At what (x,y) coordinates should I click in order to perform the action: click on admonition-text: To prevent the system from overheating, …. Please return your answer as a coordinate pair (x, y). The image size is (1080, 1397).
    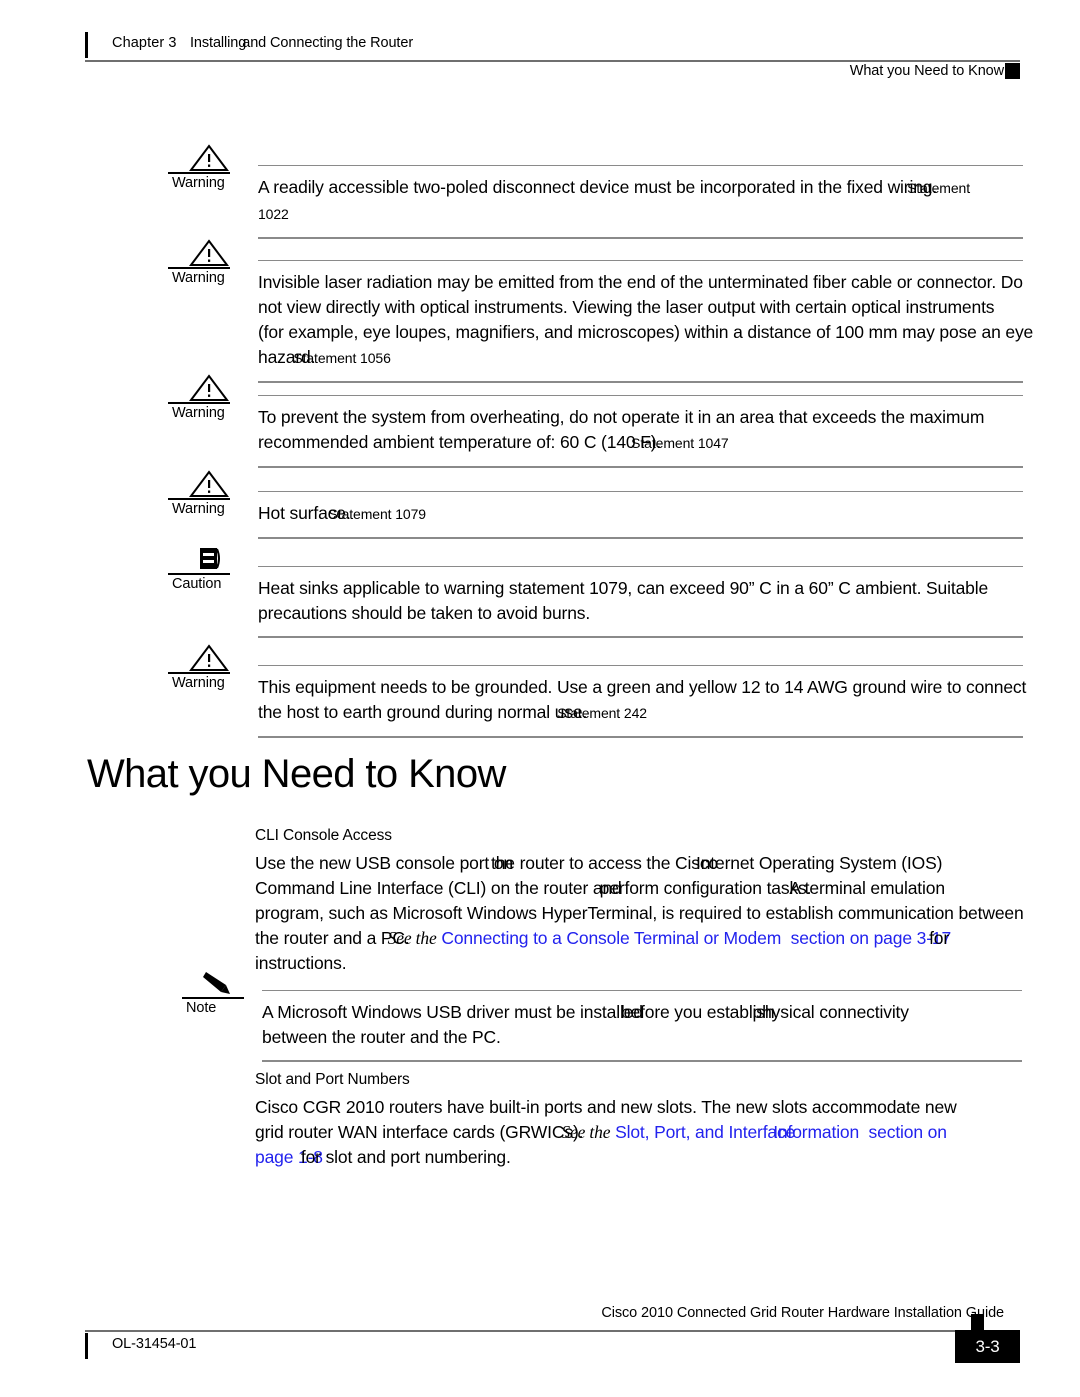
    Looking at the image, I should click on (640, 431).